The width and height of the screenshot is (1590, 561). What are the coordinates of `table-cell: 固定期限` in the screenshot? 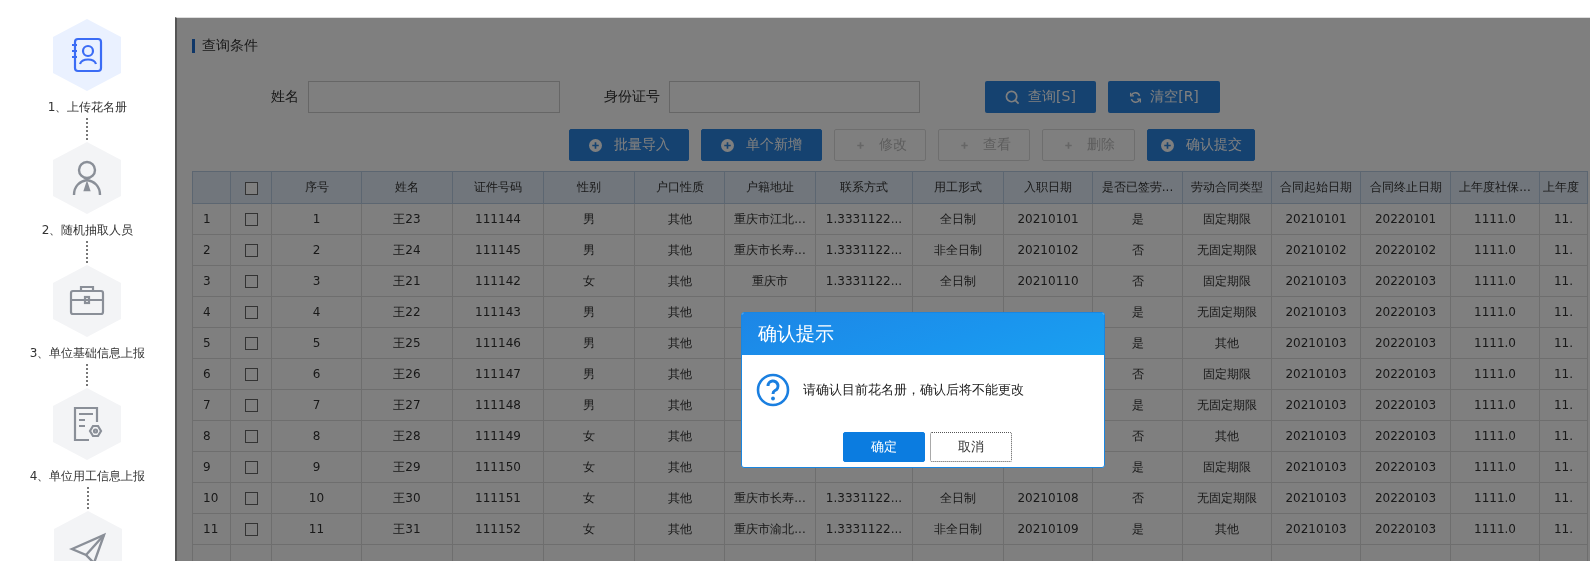 It's located at (1227, 281).